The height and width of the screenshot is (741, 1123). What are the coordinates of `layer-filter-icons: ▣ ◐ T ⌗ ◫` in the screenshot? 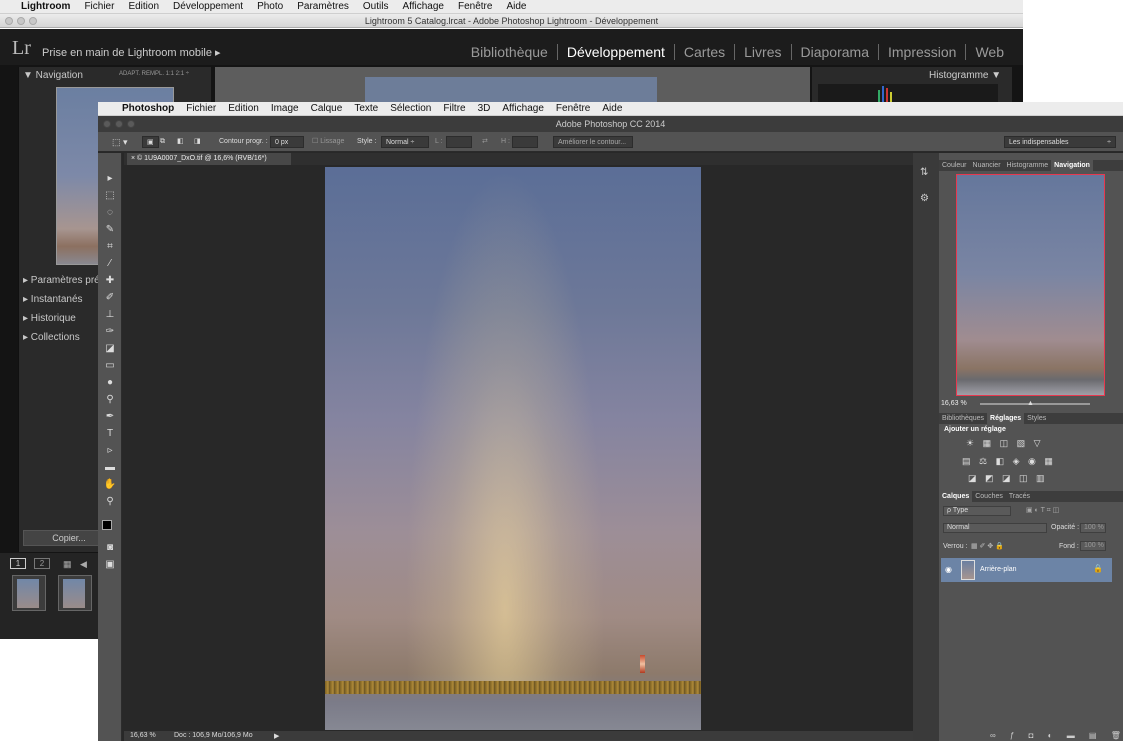 It's located at (1042, 510).